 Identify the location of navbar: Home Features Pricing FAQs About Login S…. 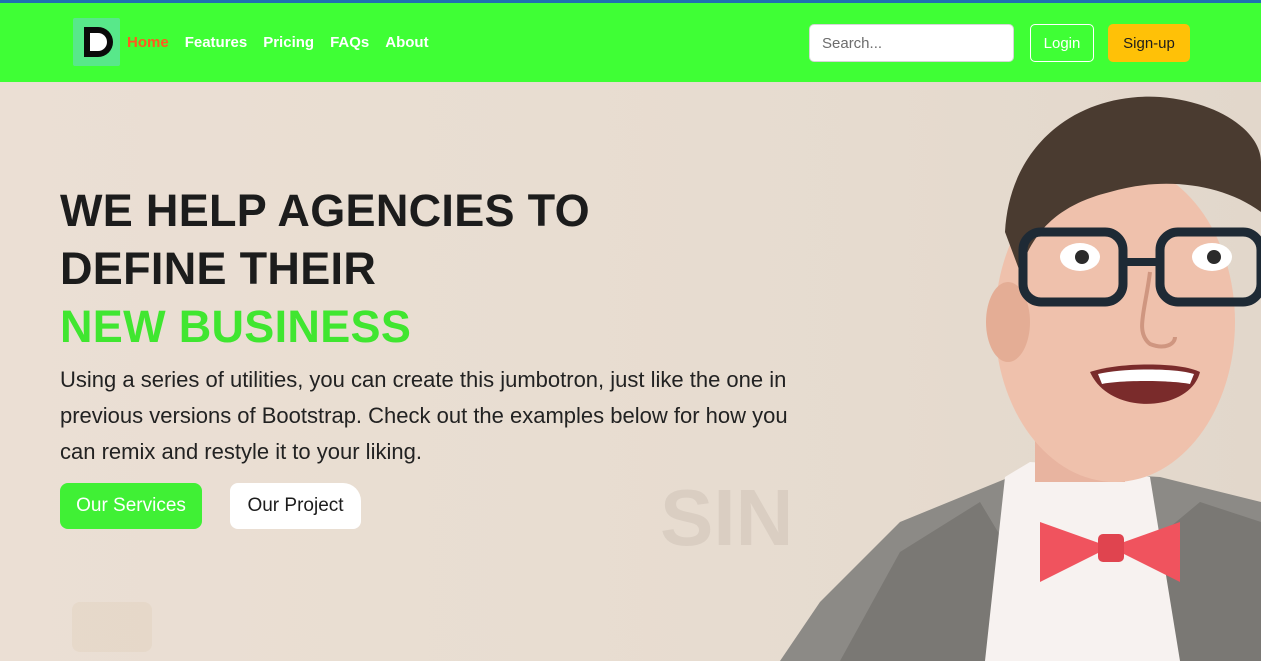
(630, 42).